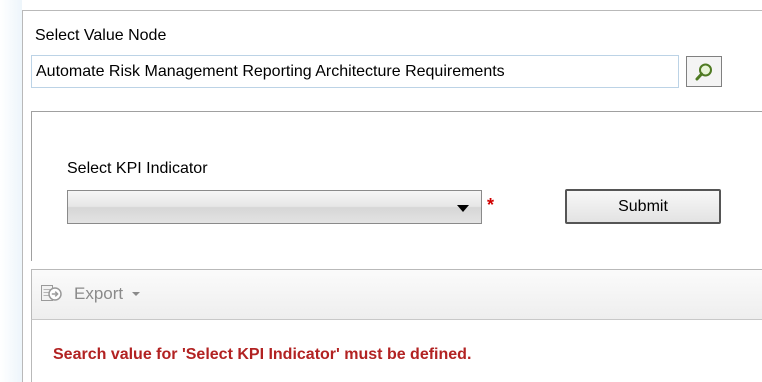  Describe the element at coordinates (396, 294) in the screenshot. I see `results-toolbar` at that location.